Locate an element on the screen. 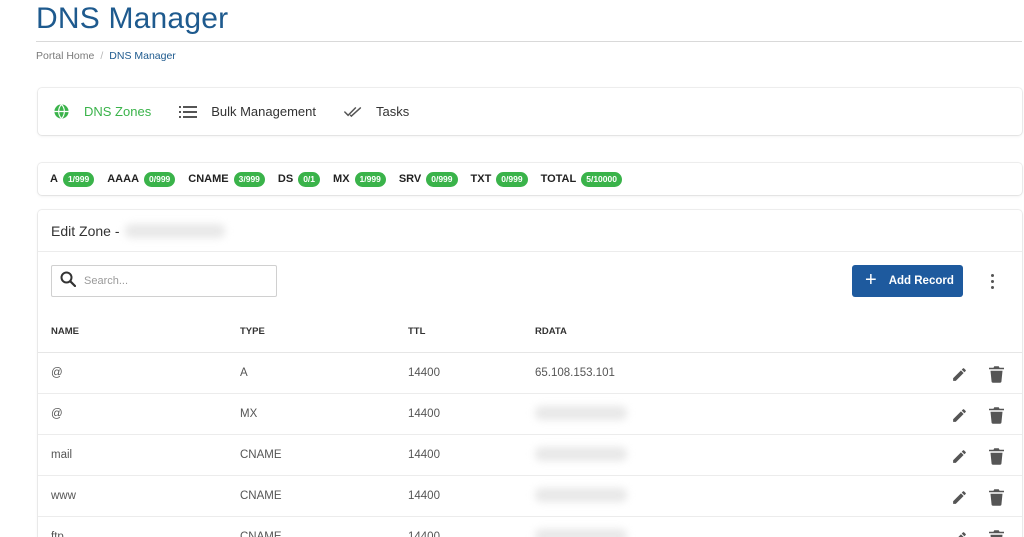  breadcrumb-current: DNS Manager is located at coordinates (142, 56).